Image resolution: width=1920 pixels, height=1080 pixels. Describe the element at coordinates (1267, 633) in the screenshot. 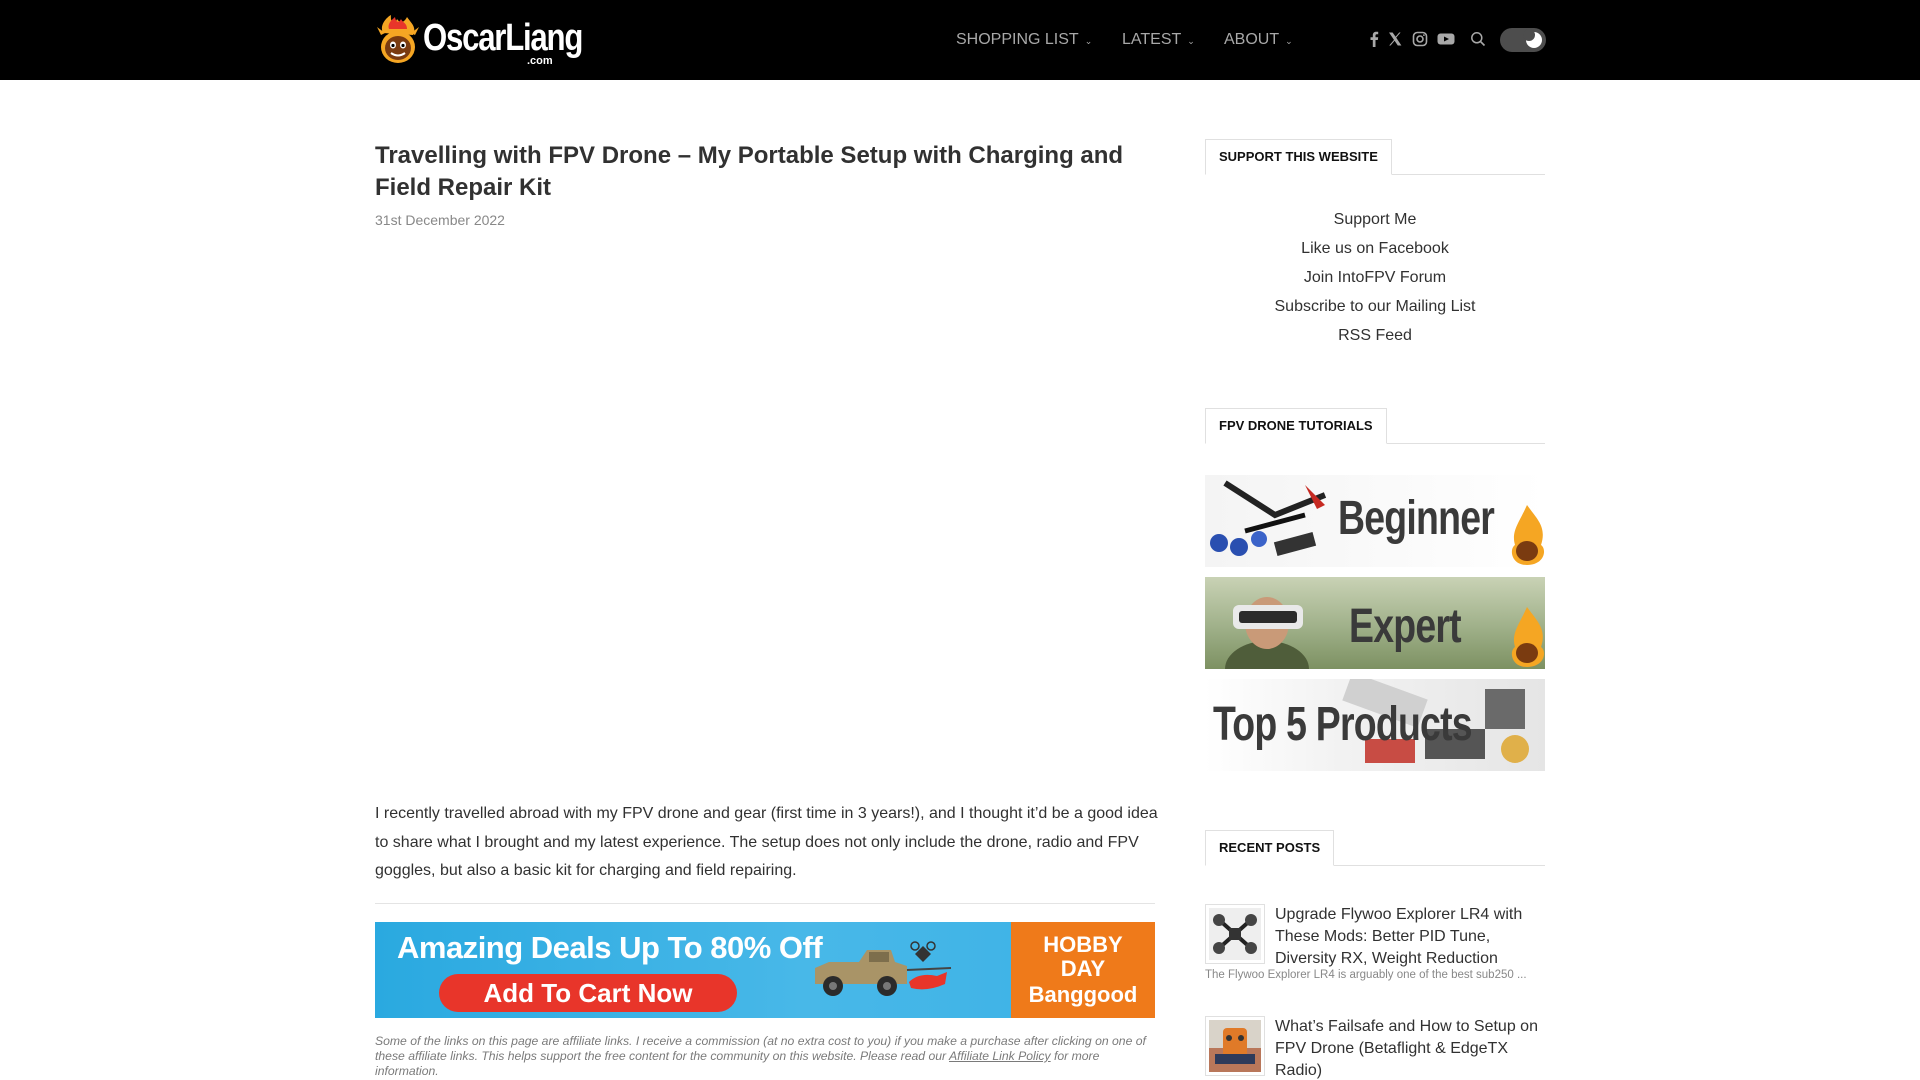

I see `pilot-goggles-image` at that location.